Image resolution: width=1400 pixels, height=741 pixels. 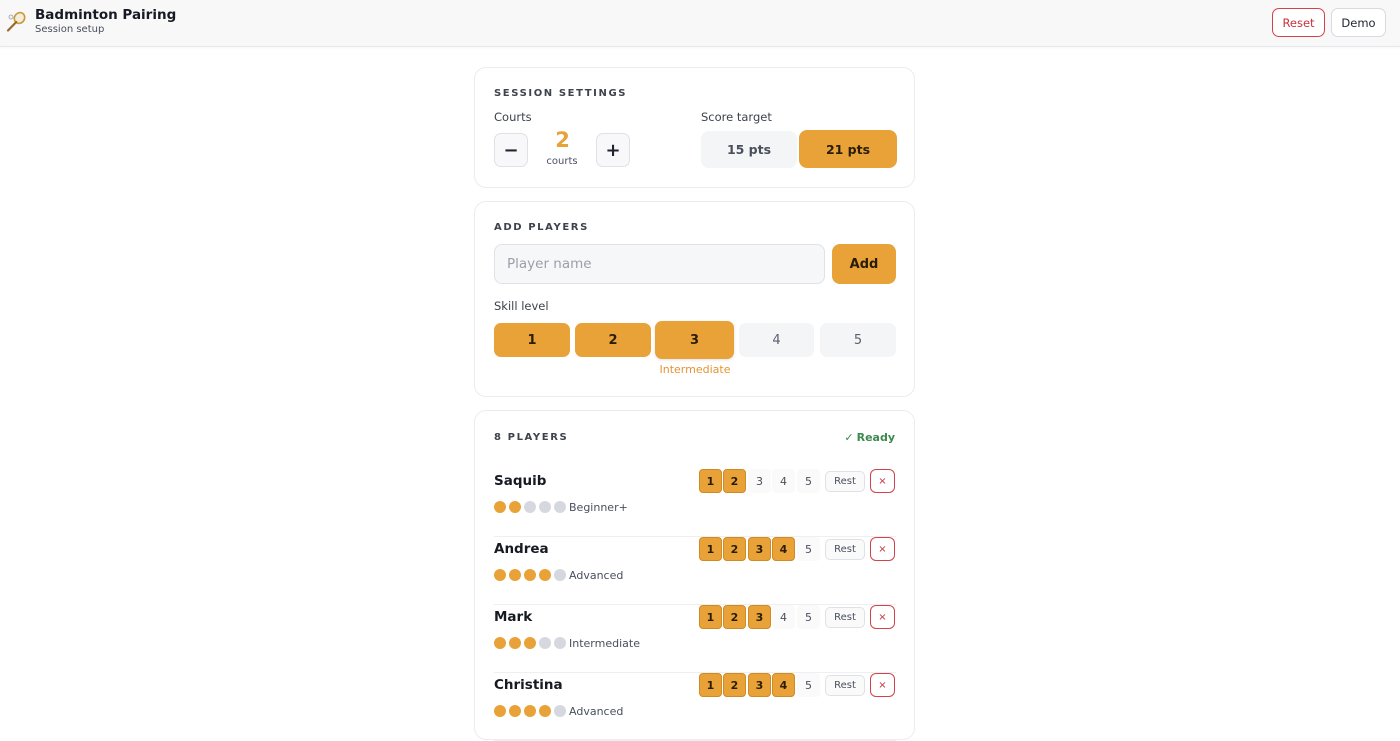 What do you see at coordinates (749, 149) in the screenshot?
I see `score-15-option: 15 pts` at bounding box center [749, 149].